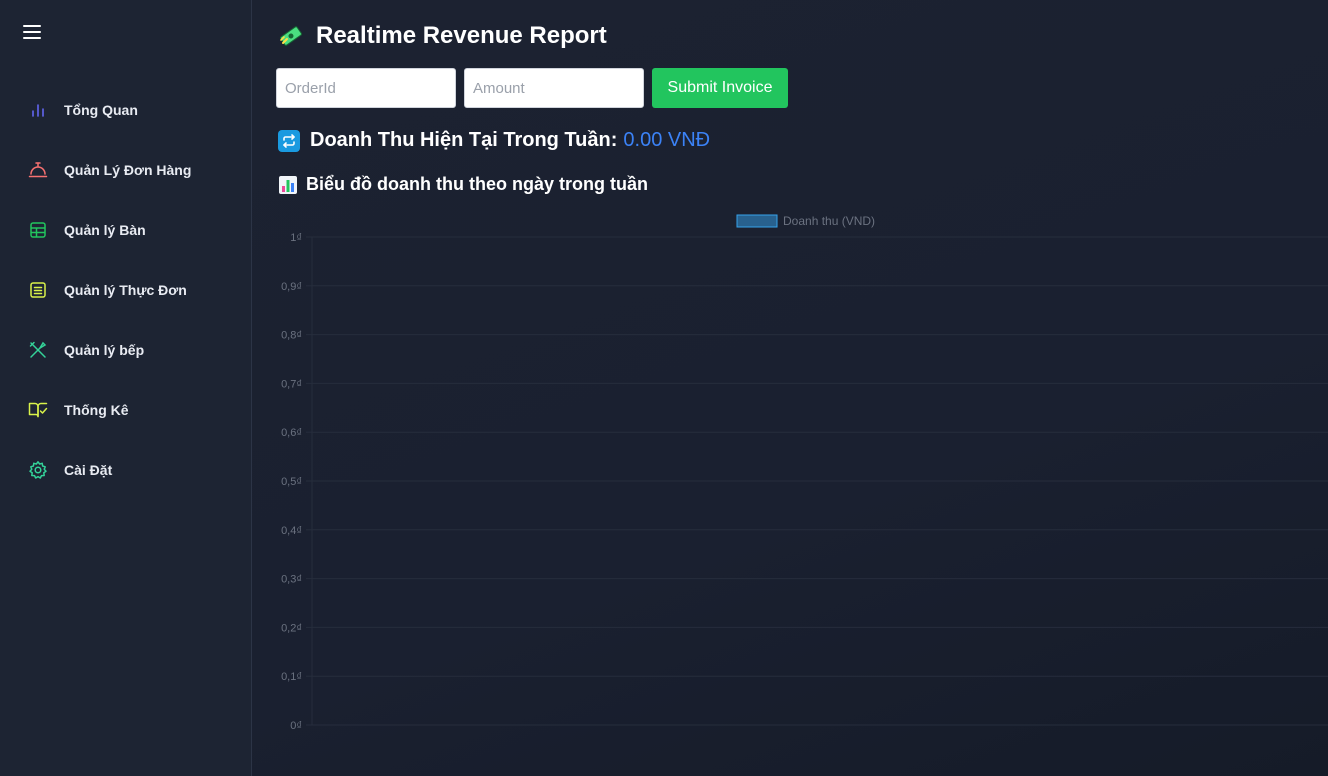 The width and height of the screenshot is (1328, 776). I want to click on page-title-text: Realtime Revenue Report, so click(461, 35).